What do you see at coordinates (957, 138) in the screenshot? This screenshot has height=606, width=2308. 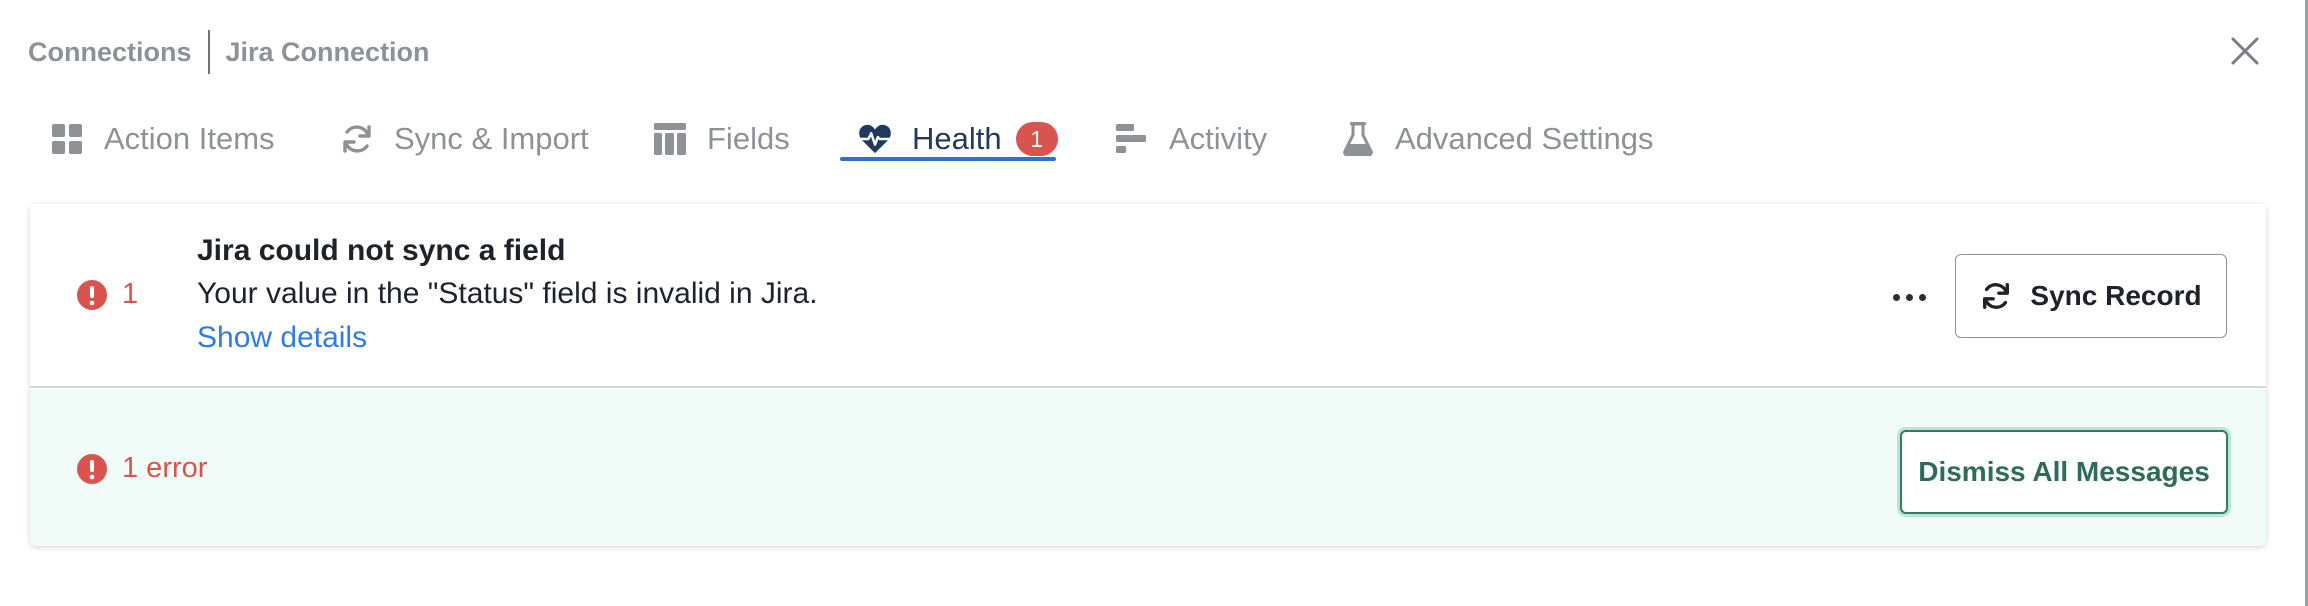 I see `tab-label: Health` at bounding box center [957, 138].